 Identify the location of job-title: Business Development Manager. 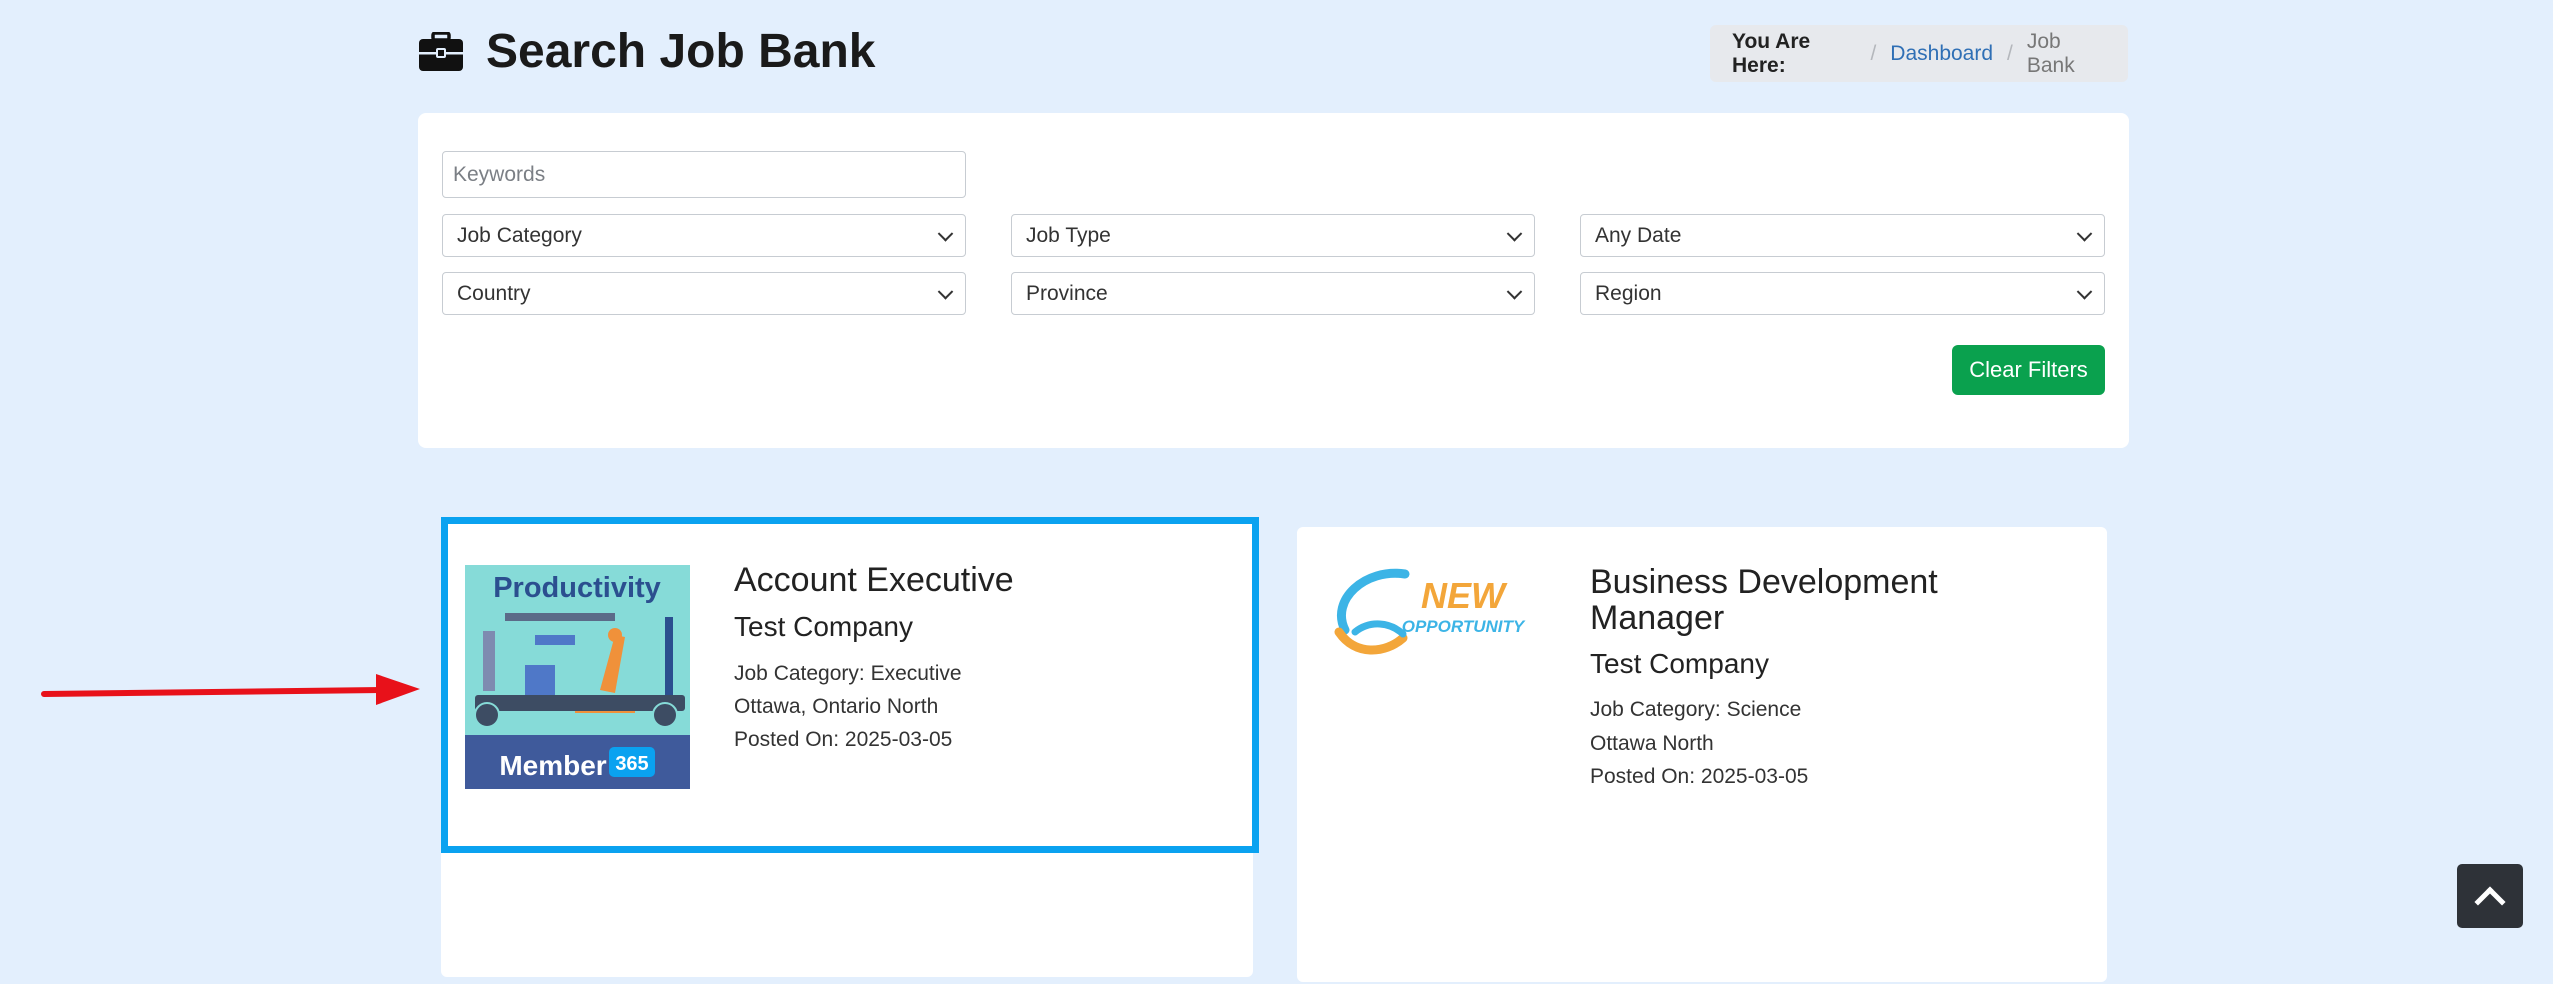
(1800, 600).